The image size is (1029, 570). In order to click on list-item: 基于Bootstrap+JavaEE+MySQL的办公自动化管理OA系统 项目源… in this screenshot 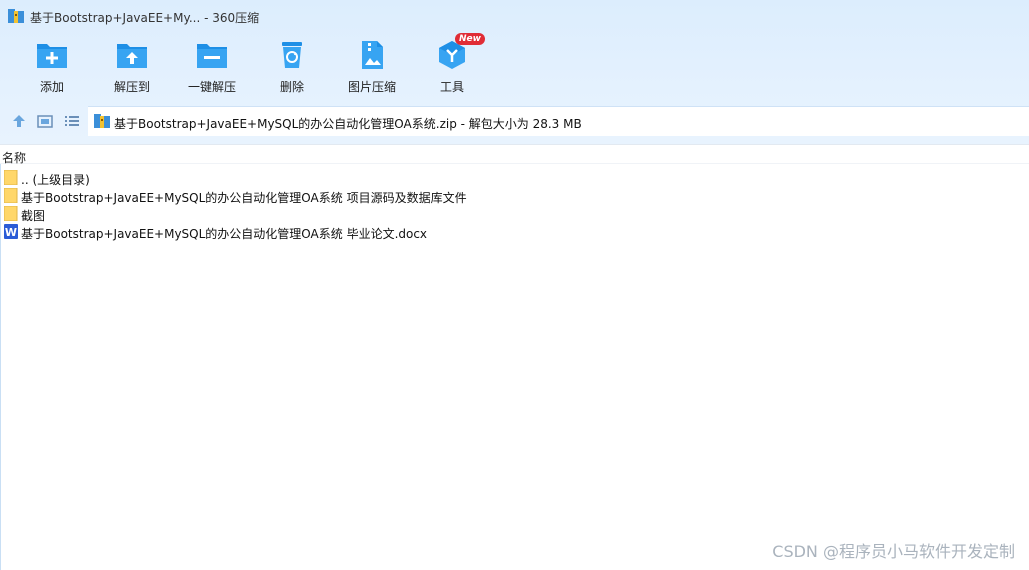, I will do `click(514, 196)`.